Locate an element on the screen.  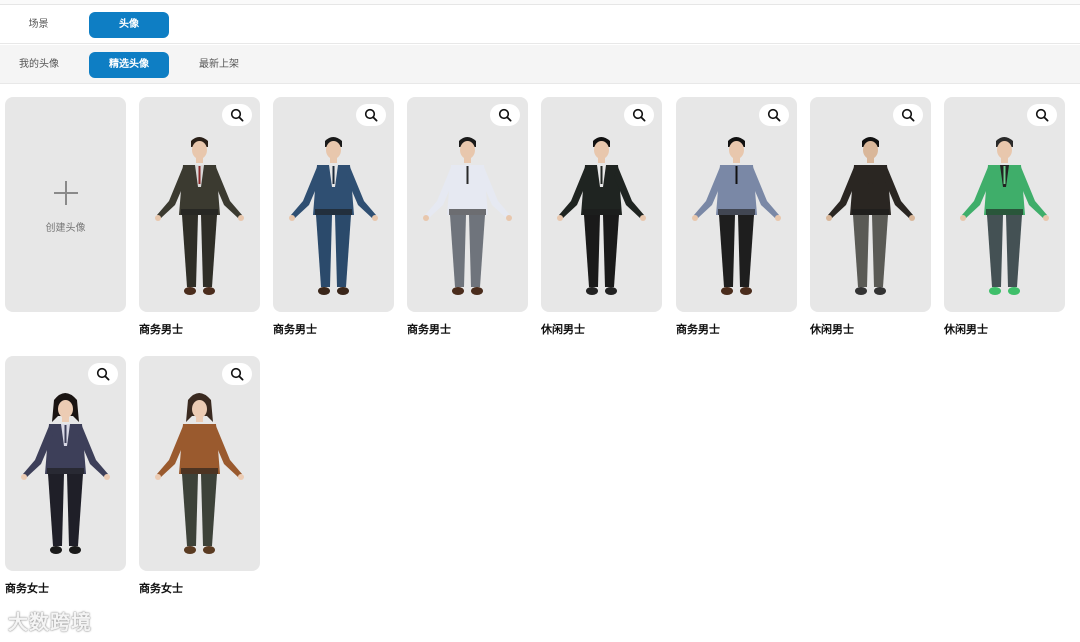
tab-my-avatars: 我的头像 is located at coordinates (39, 65).